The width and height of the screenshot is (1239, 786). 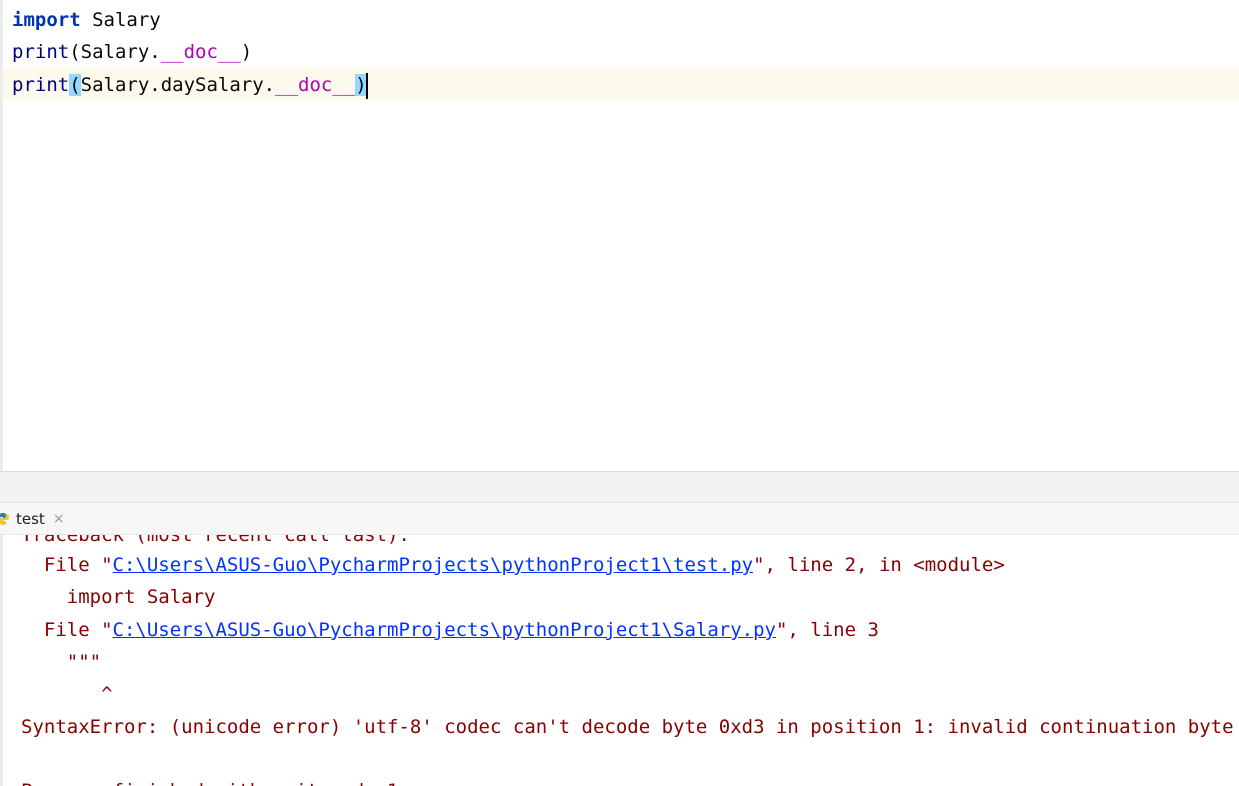 I want to click on code-line-3: print(Salary.daySalary.__doc__), so click(x=190, y=85).